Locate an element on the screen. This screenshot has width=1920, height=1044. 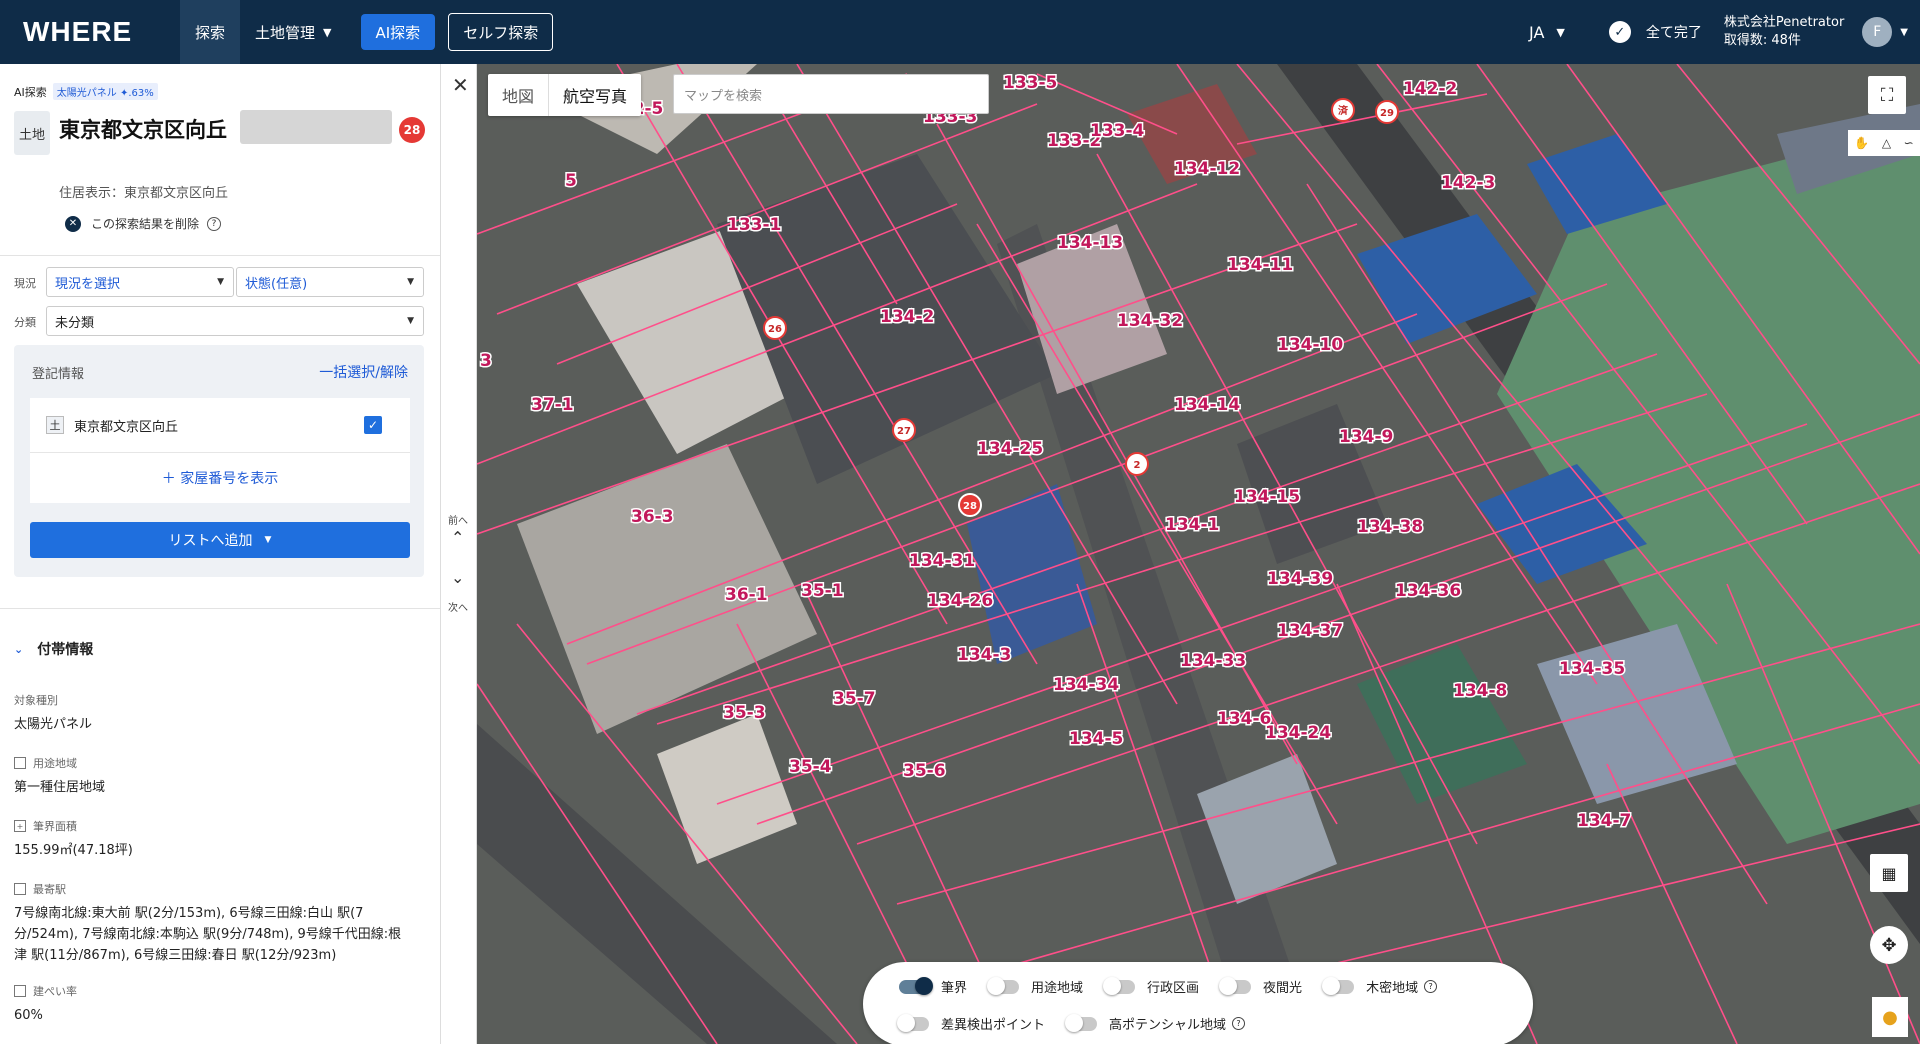
layer-toggle: 木密地域? is located at coordinates (1380, 986).